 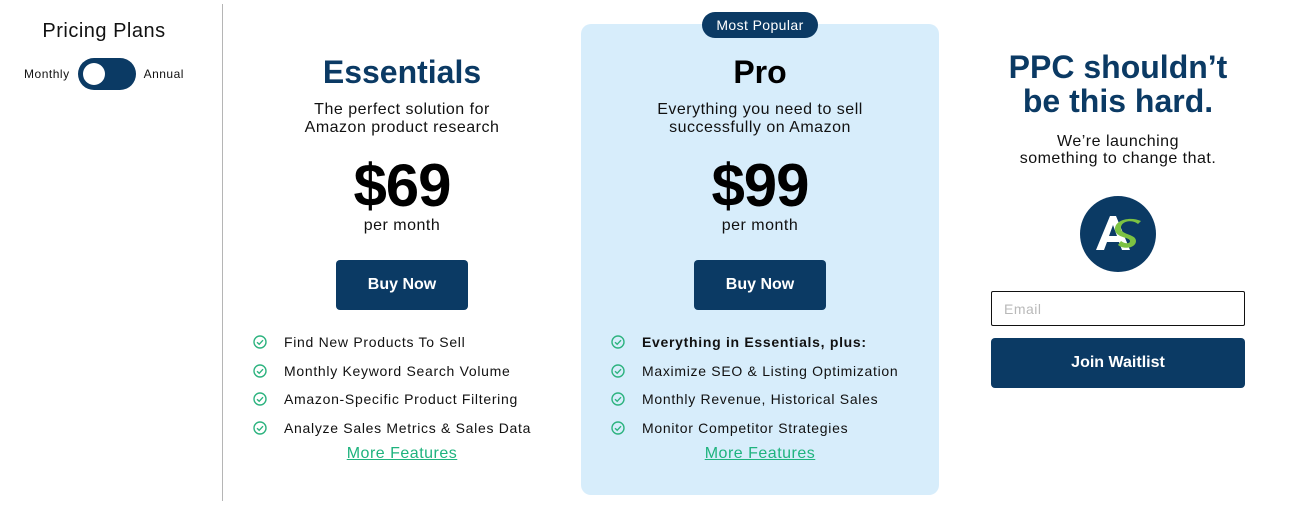 I want to click on waitlist-subtext-line: We’re launching, so click(x=1118, y=141).